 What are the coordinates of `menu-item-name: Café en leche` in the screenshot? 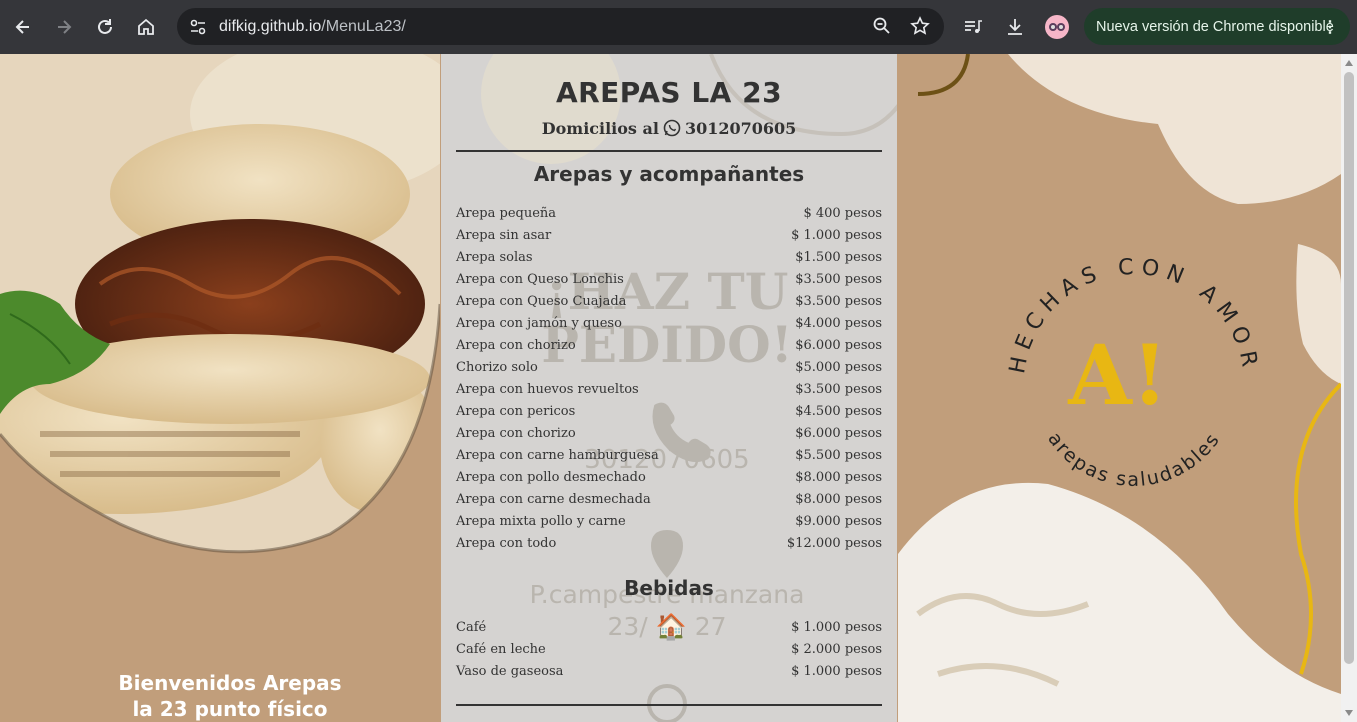 It's located at (501, 649).